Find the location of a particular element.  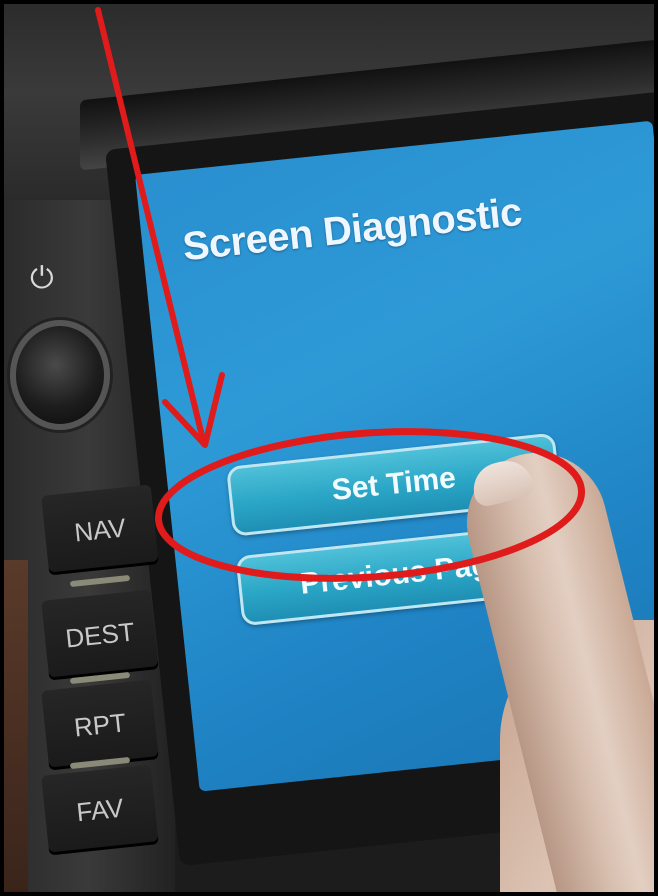

nav-hardware-button-label: NAV is located at coordinates (100, 529).